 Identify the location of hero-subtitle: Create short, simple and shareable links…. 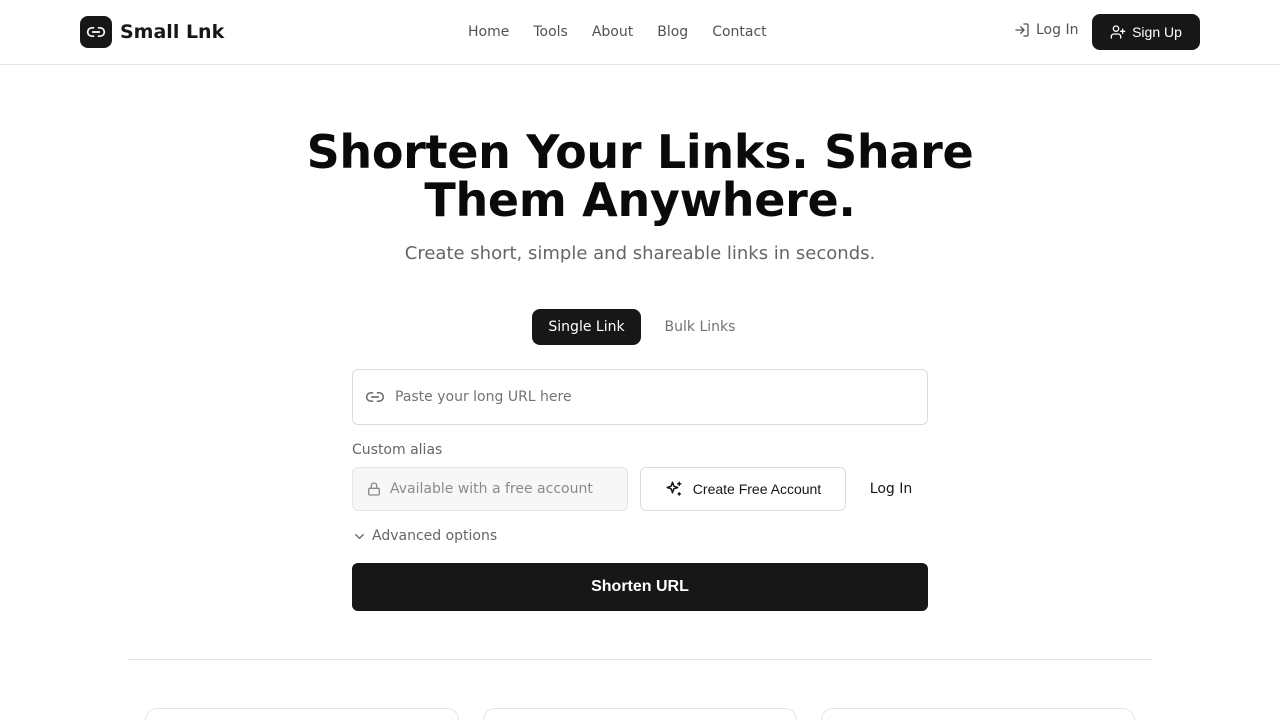
(640, 253).